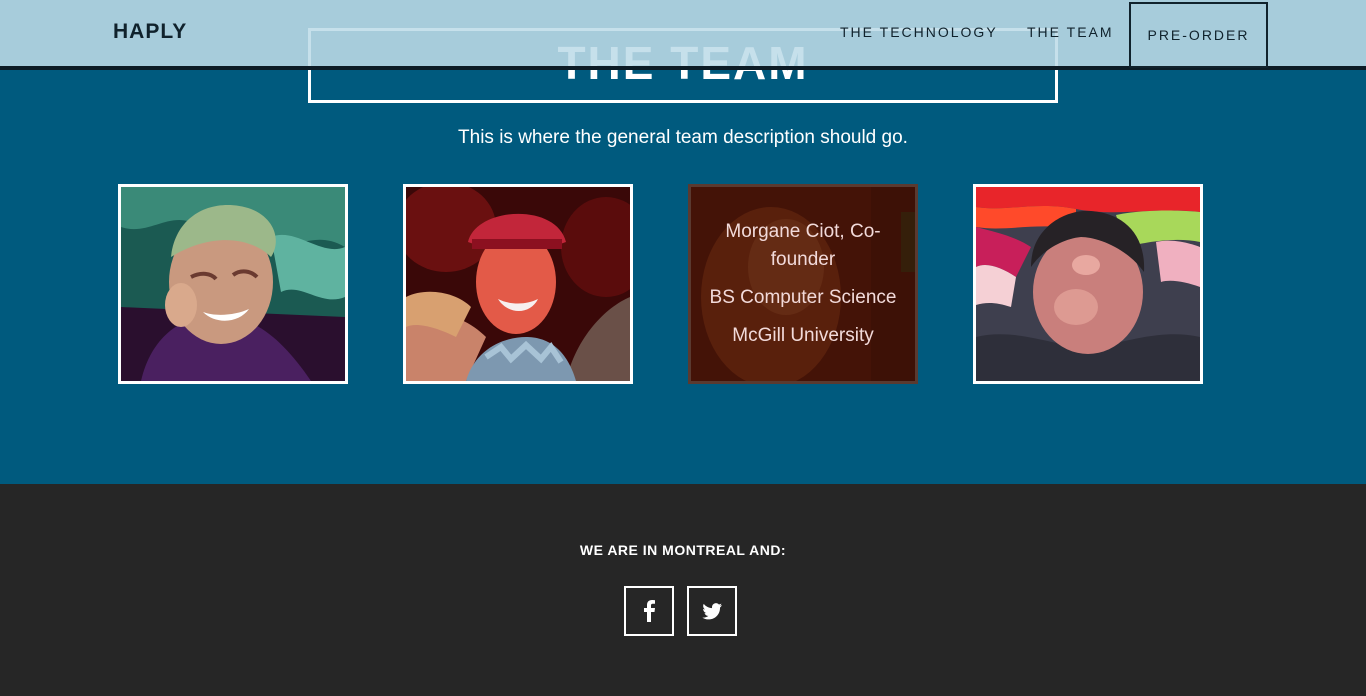 The height and width of the screenshot is (696, 1366). Describe the element at coordinates (150, 32) in the screenshot. I see `brand-logo: HAPLY` at that location.